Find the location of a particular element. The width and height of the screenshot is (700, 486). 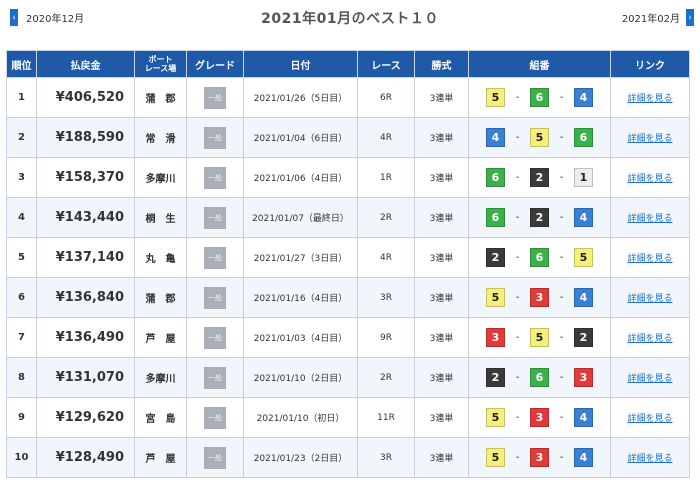

payout-cell: ¥406,520 is located at coordinates (85, 97).